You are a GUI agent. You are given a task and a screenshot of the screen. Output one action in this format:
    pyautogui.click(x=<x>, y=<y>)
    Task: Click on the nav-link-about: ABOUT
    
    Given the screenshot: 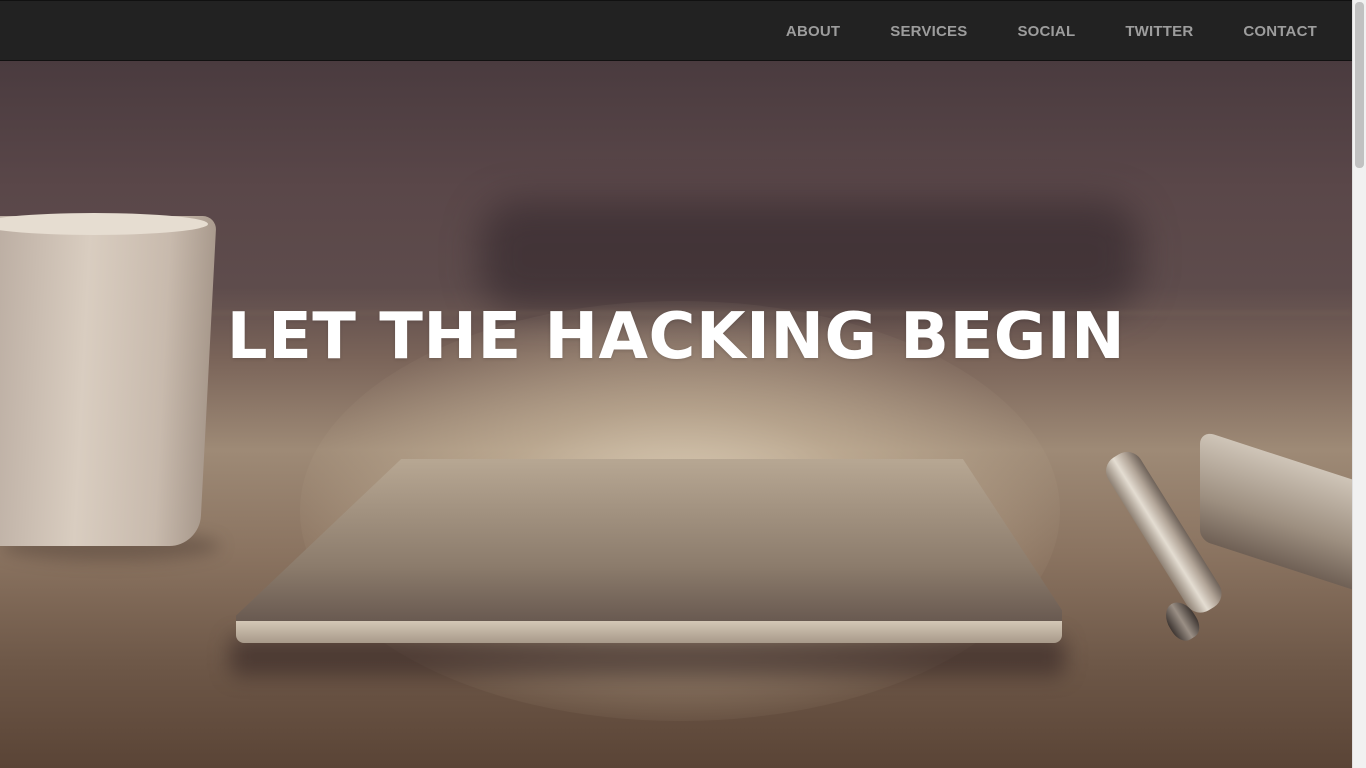 What is the action you would take?
    pyautogui.click(x=813, y=31)
    